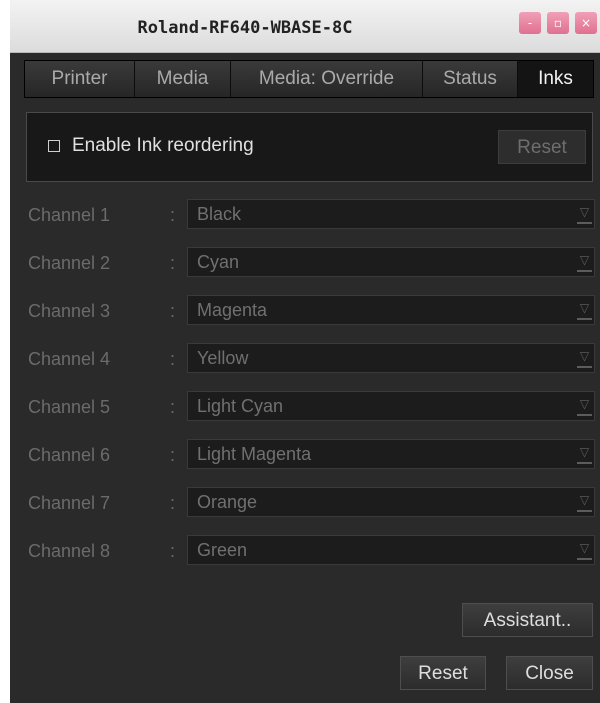 The height and width of the screenshot is (703, 600). I want to click on close-window-button: ×, so click(586, 23).